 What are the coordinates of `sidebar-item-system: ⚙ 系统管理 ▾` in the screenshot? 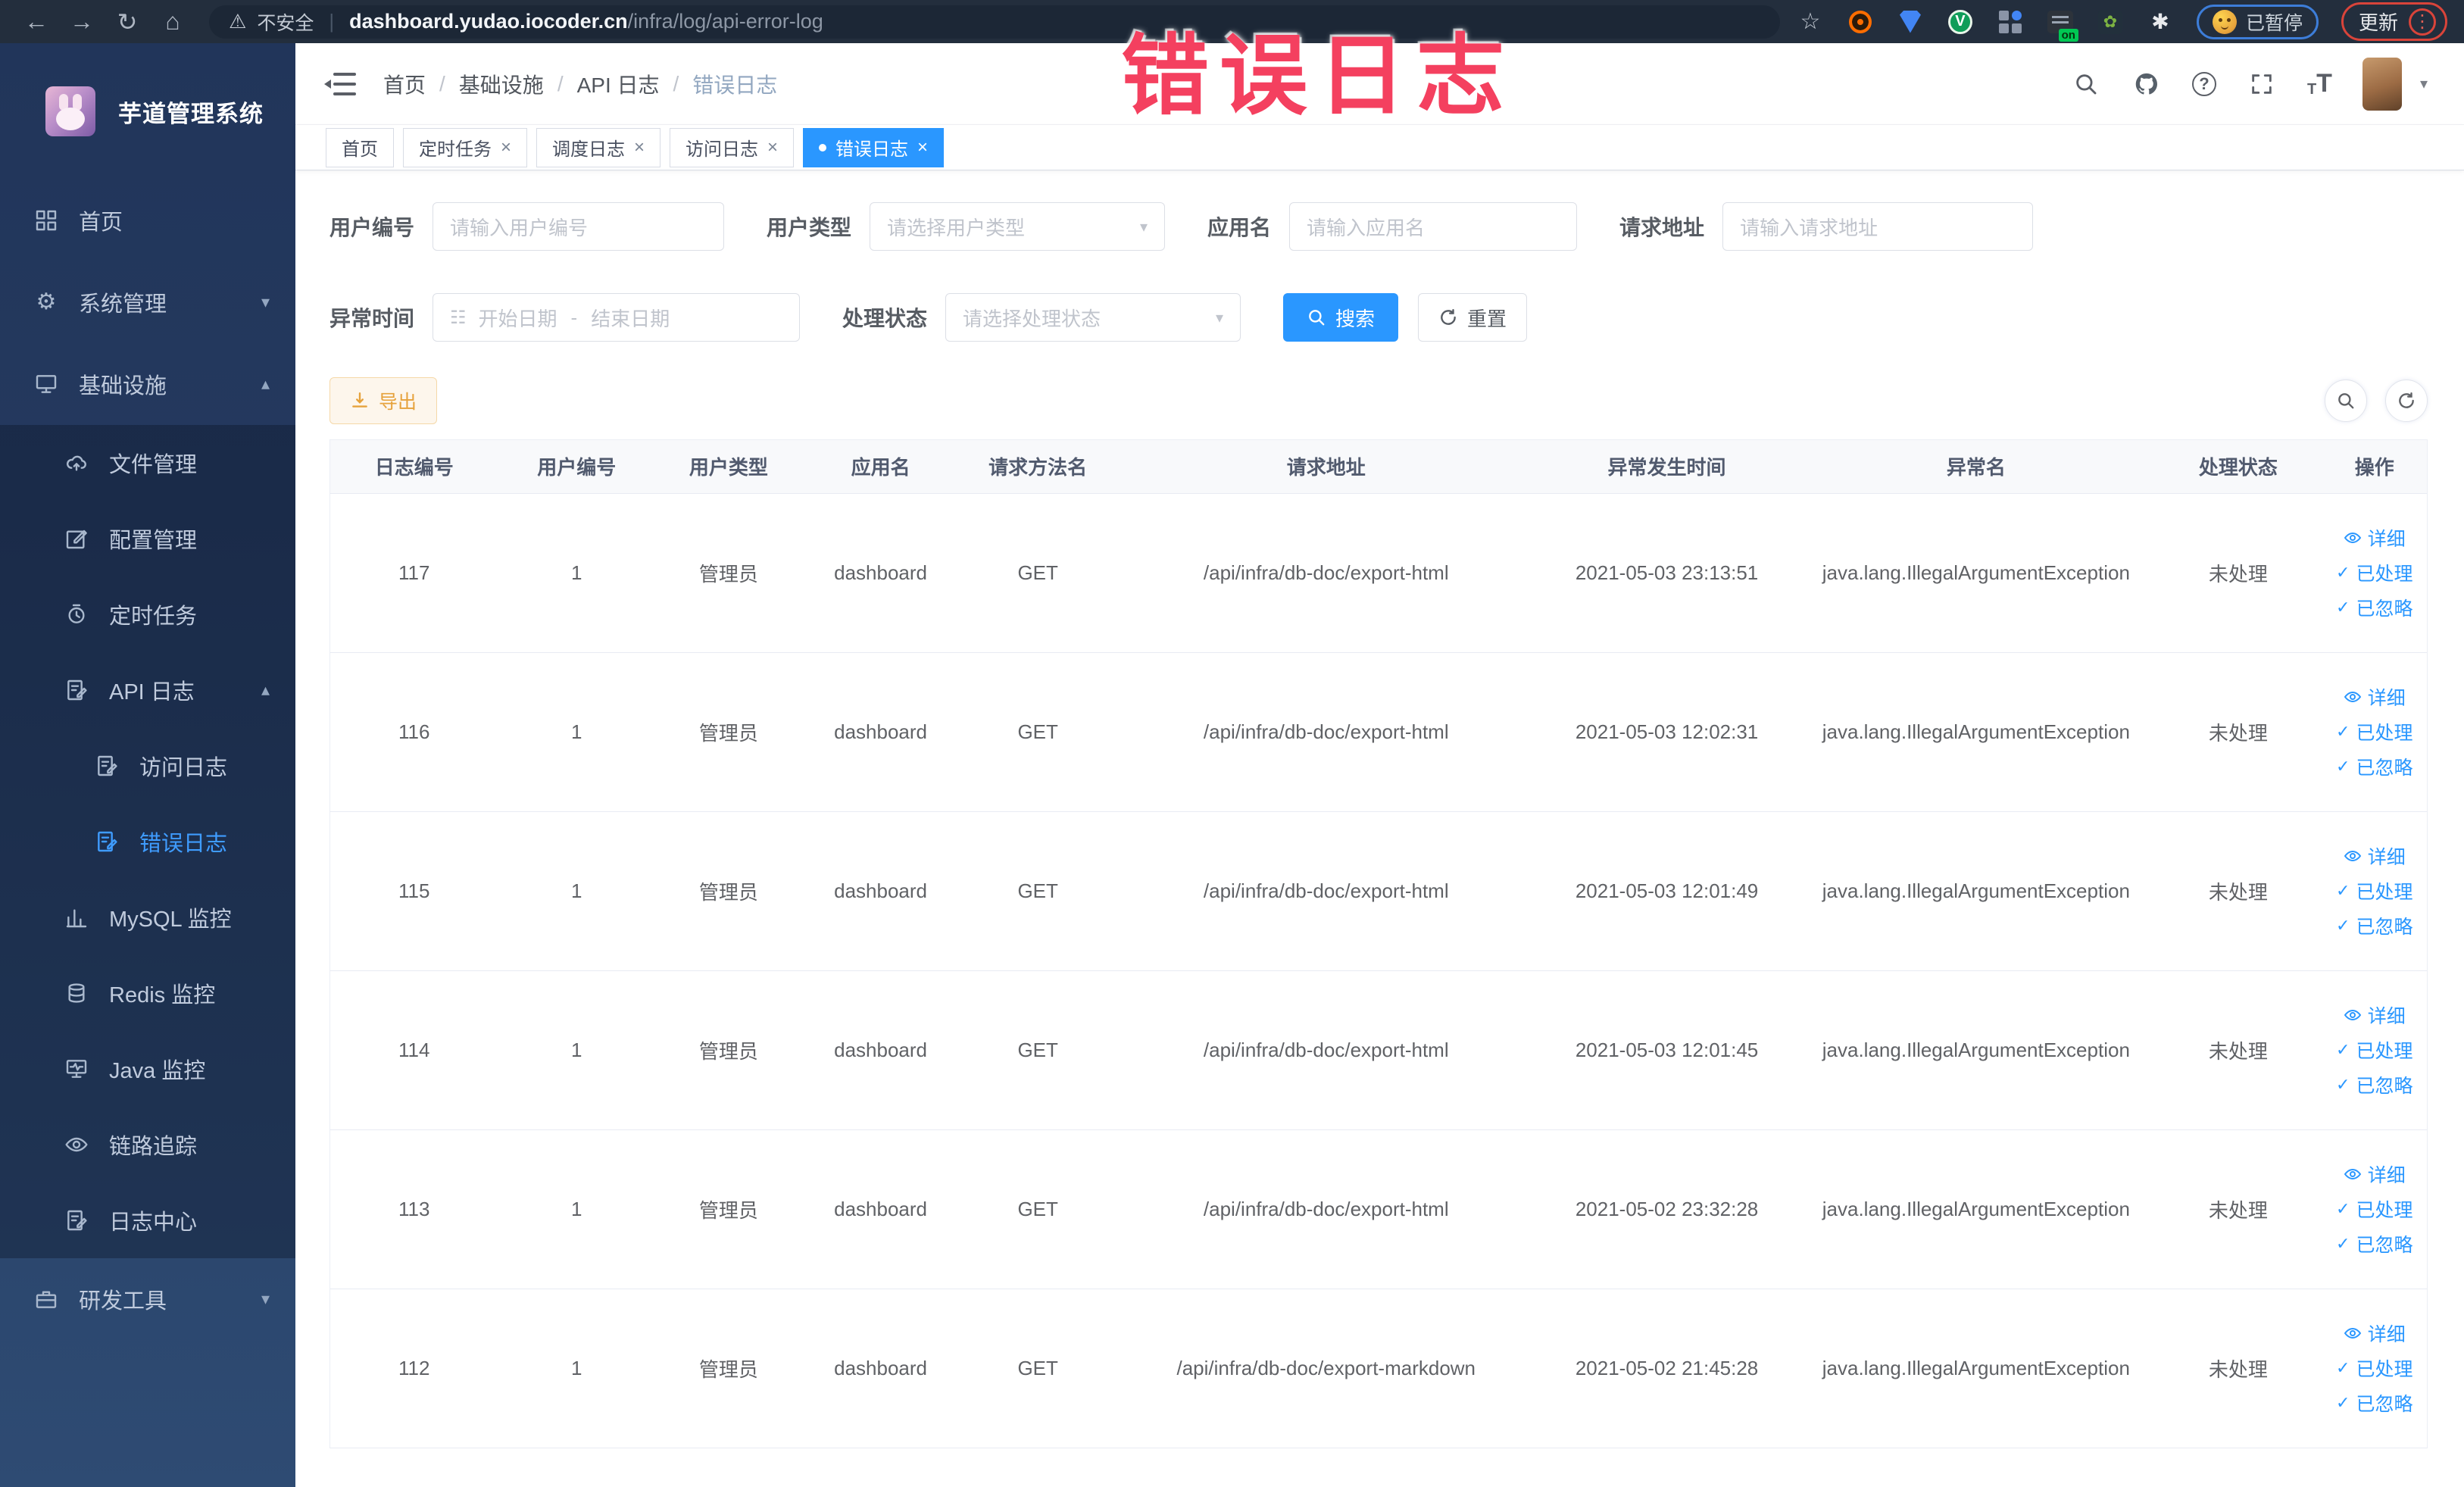 It's located at (147, 302).